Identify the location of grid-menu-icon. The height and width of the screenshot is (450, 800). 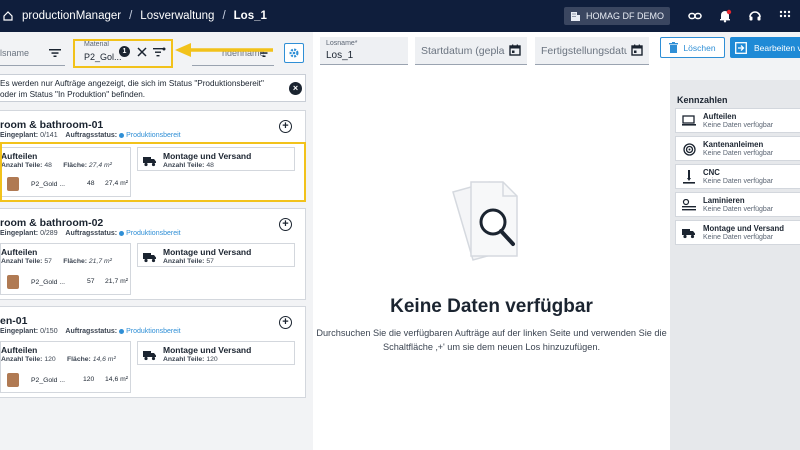
(785, 16).